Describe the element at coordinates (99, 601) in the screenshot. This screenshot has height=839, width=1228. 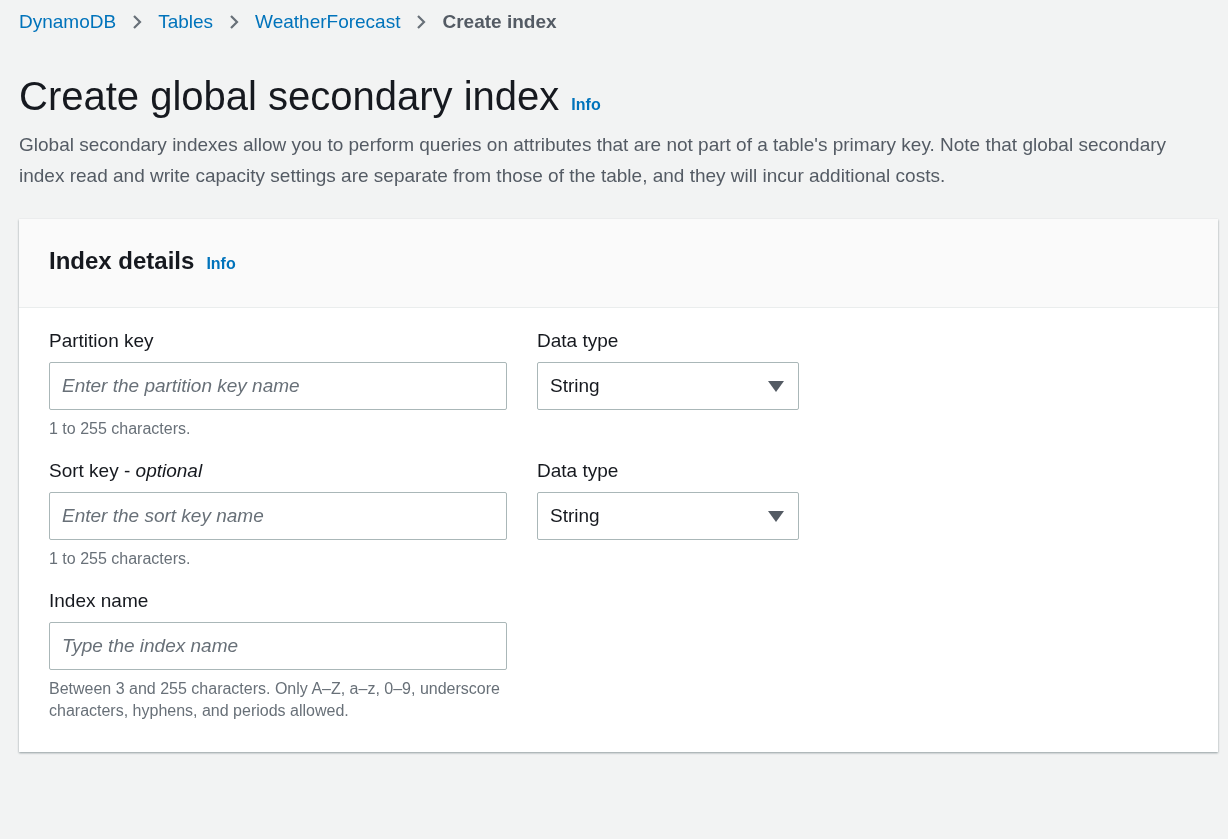
I see `field-label: Index name` at that location.